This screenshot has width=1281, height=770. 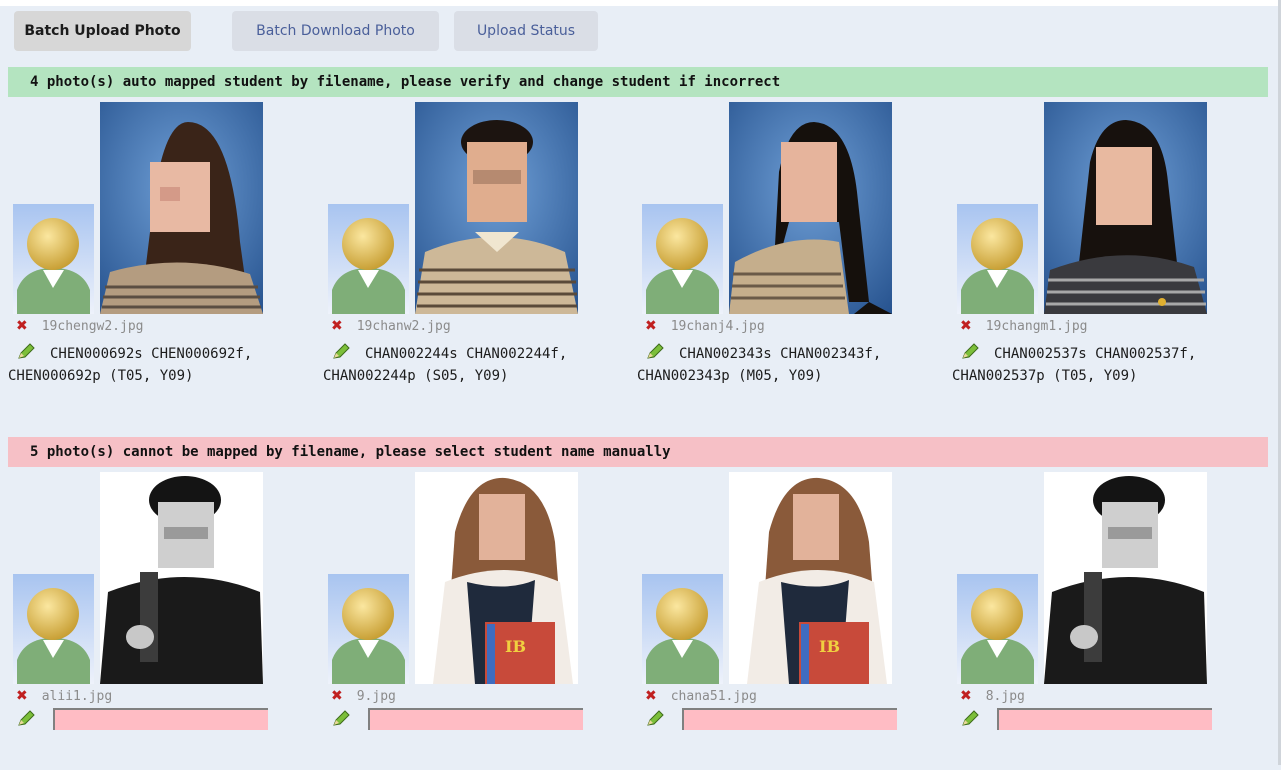 I want to click on student-ids-line2: CHAN002537p (T05, Y09), so click(x=1045, y=376).